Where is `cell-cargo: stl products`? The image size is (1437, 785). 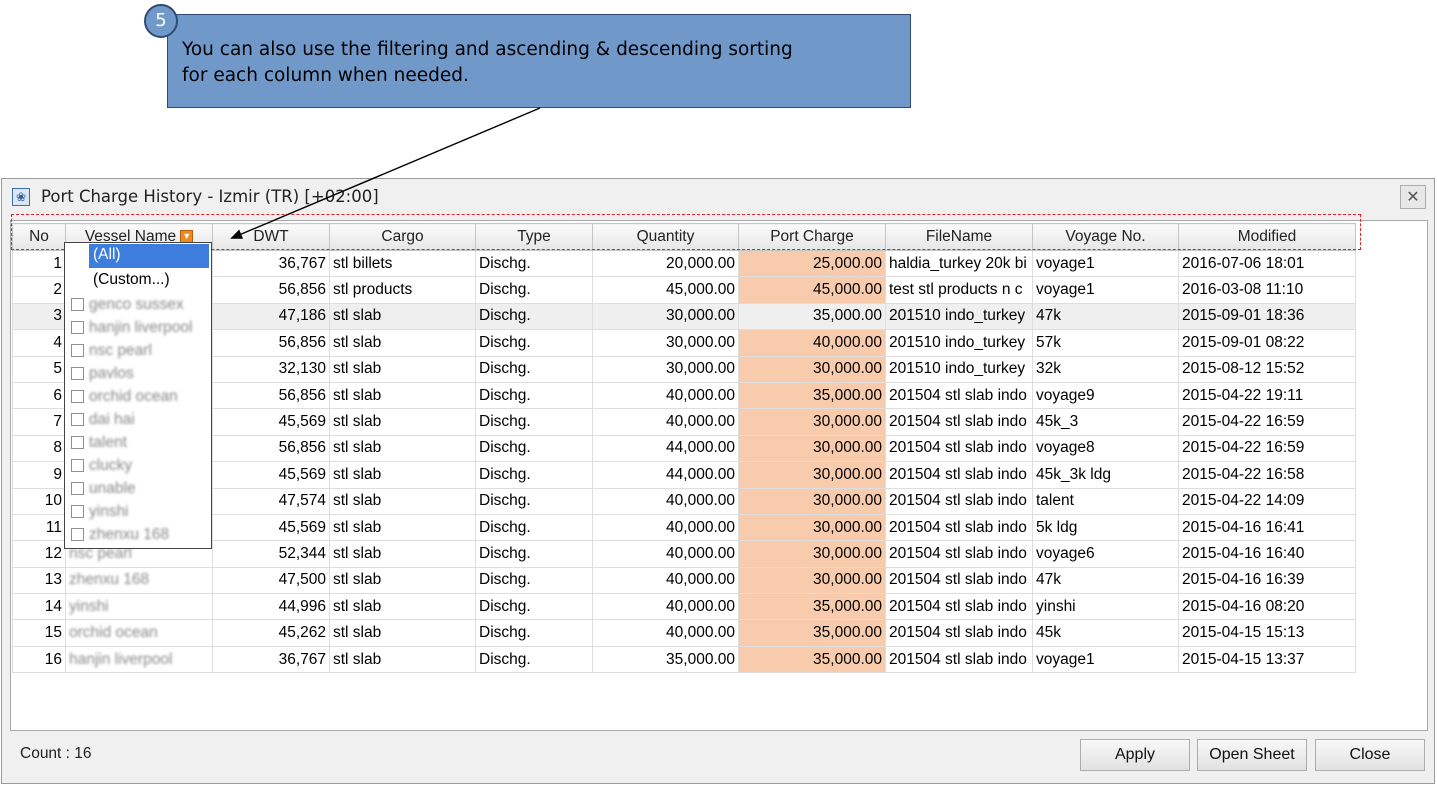
cell-cargo: stl products is located at coordinates (402, 290).